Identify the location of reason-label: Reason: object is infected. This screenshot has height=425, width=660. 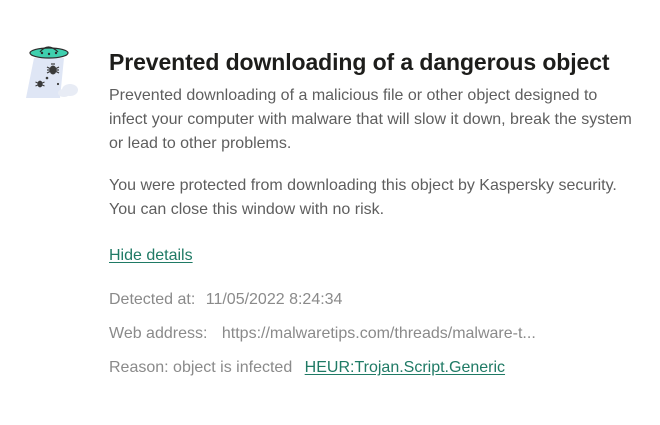
(201, 367).